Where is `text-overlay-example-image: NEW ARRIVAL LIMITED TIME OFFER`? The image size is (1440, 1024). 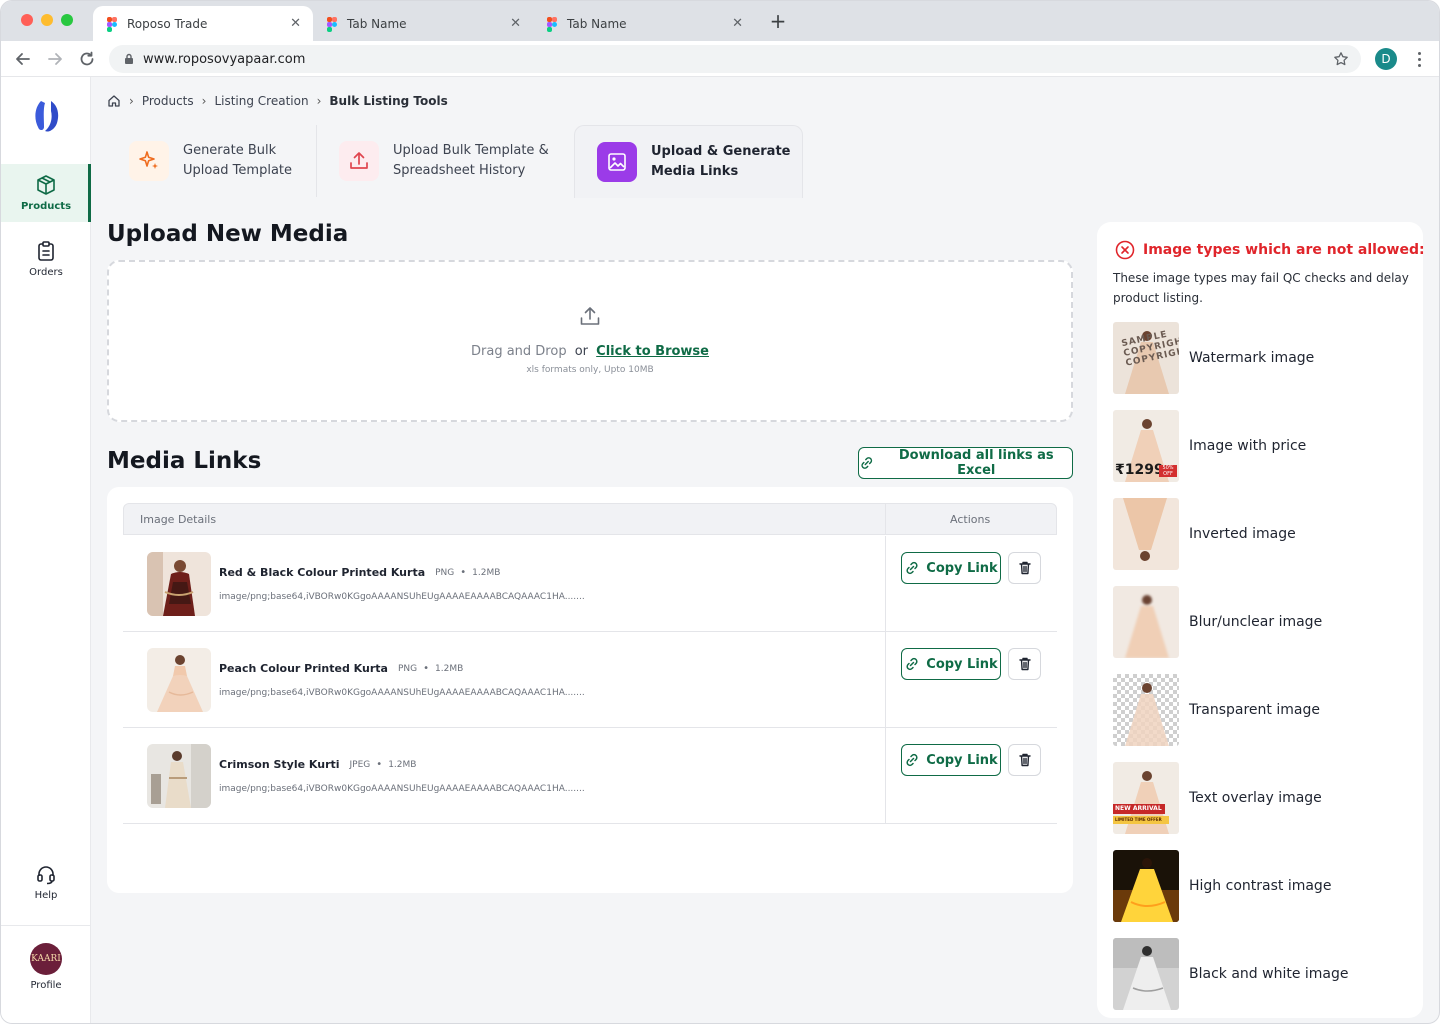 text-overlay-example-image: NEW ARRIVAL LIMITED TIME OFFER is located at coordinates (1146, 798).